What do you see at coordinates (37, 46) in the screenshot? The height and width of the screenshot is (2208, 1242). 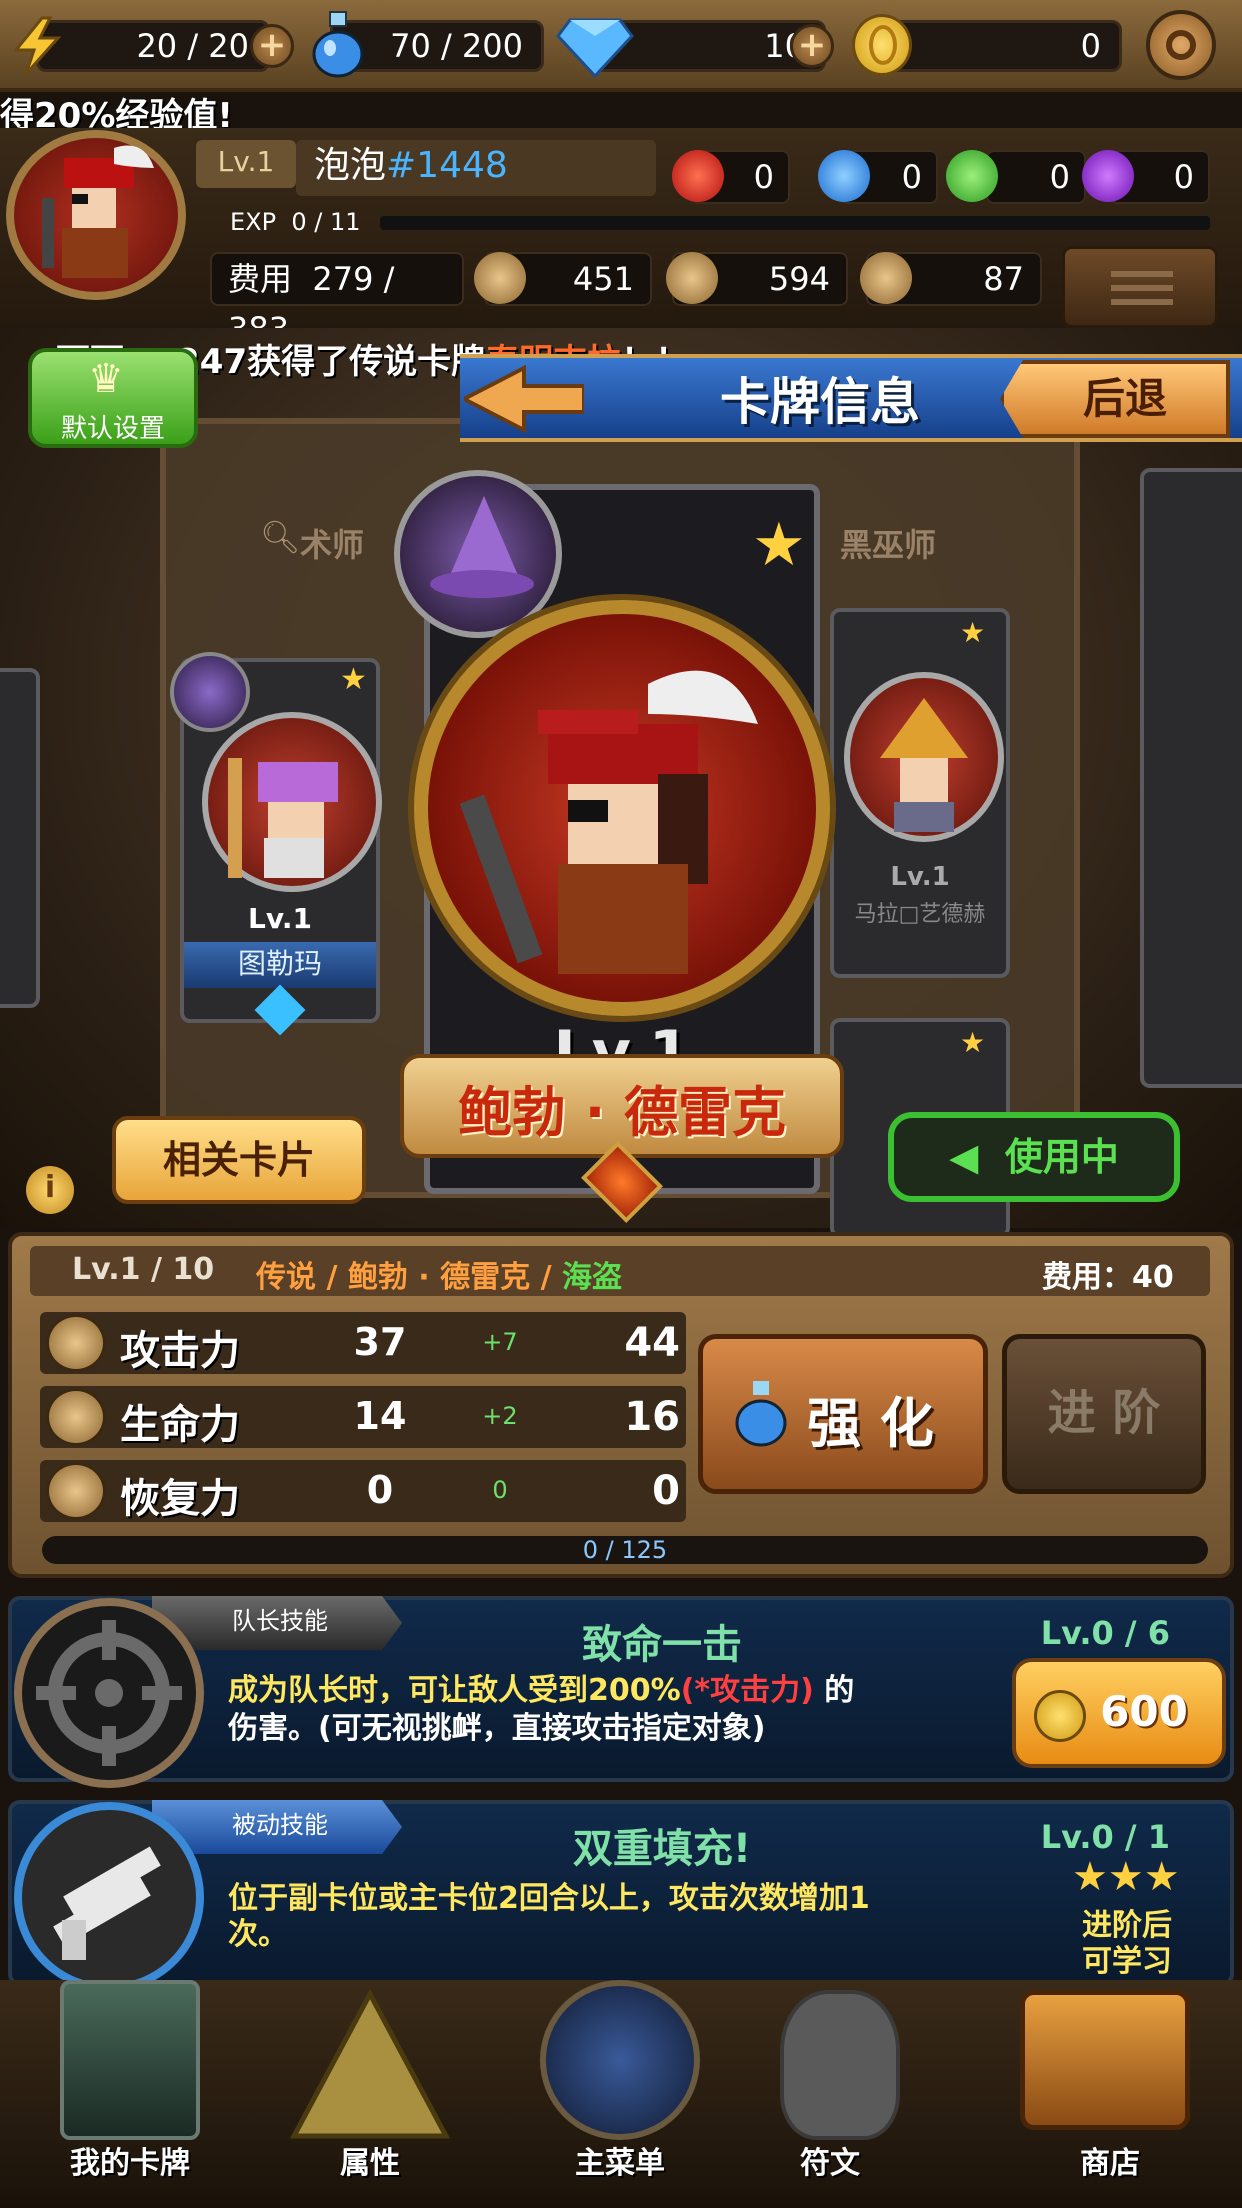 I see `lightning-icon` at bounding box center [37, 46].